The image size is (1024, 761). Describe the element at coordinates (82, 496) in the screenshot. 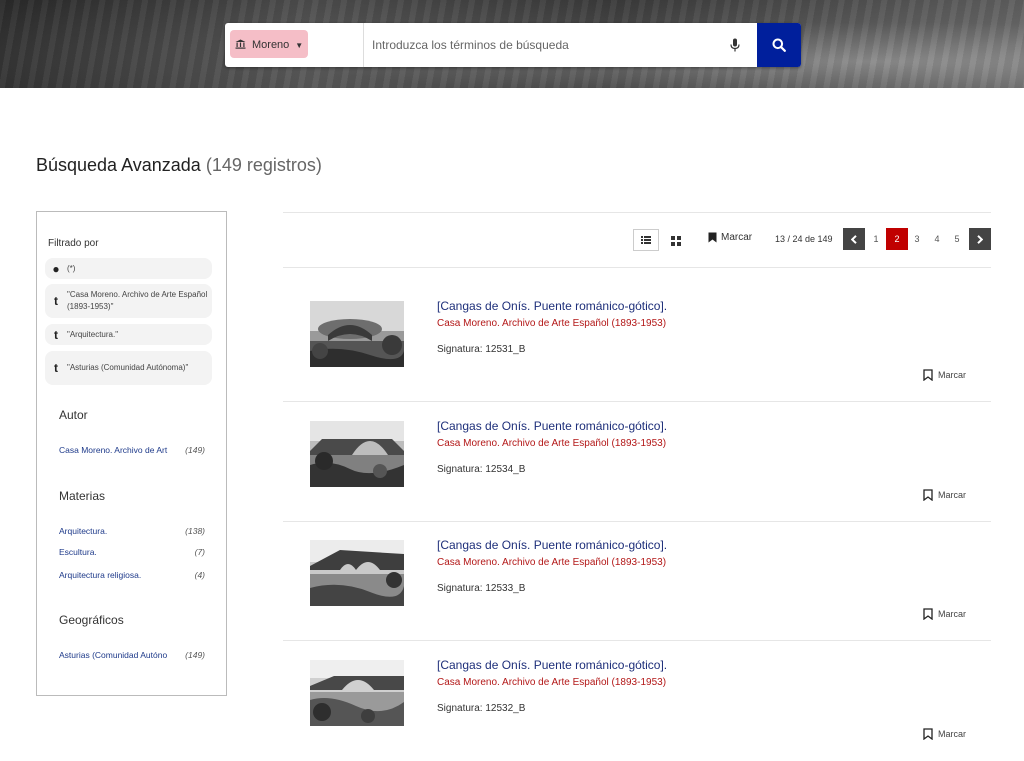

I see `facet-heading-materias: Materias` at that location.